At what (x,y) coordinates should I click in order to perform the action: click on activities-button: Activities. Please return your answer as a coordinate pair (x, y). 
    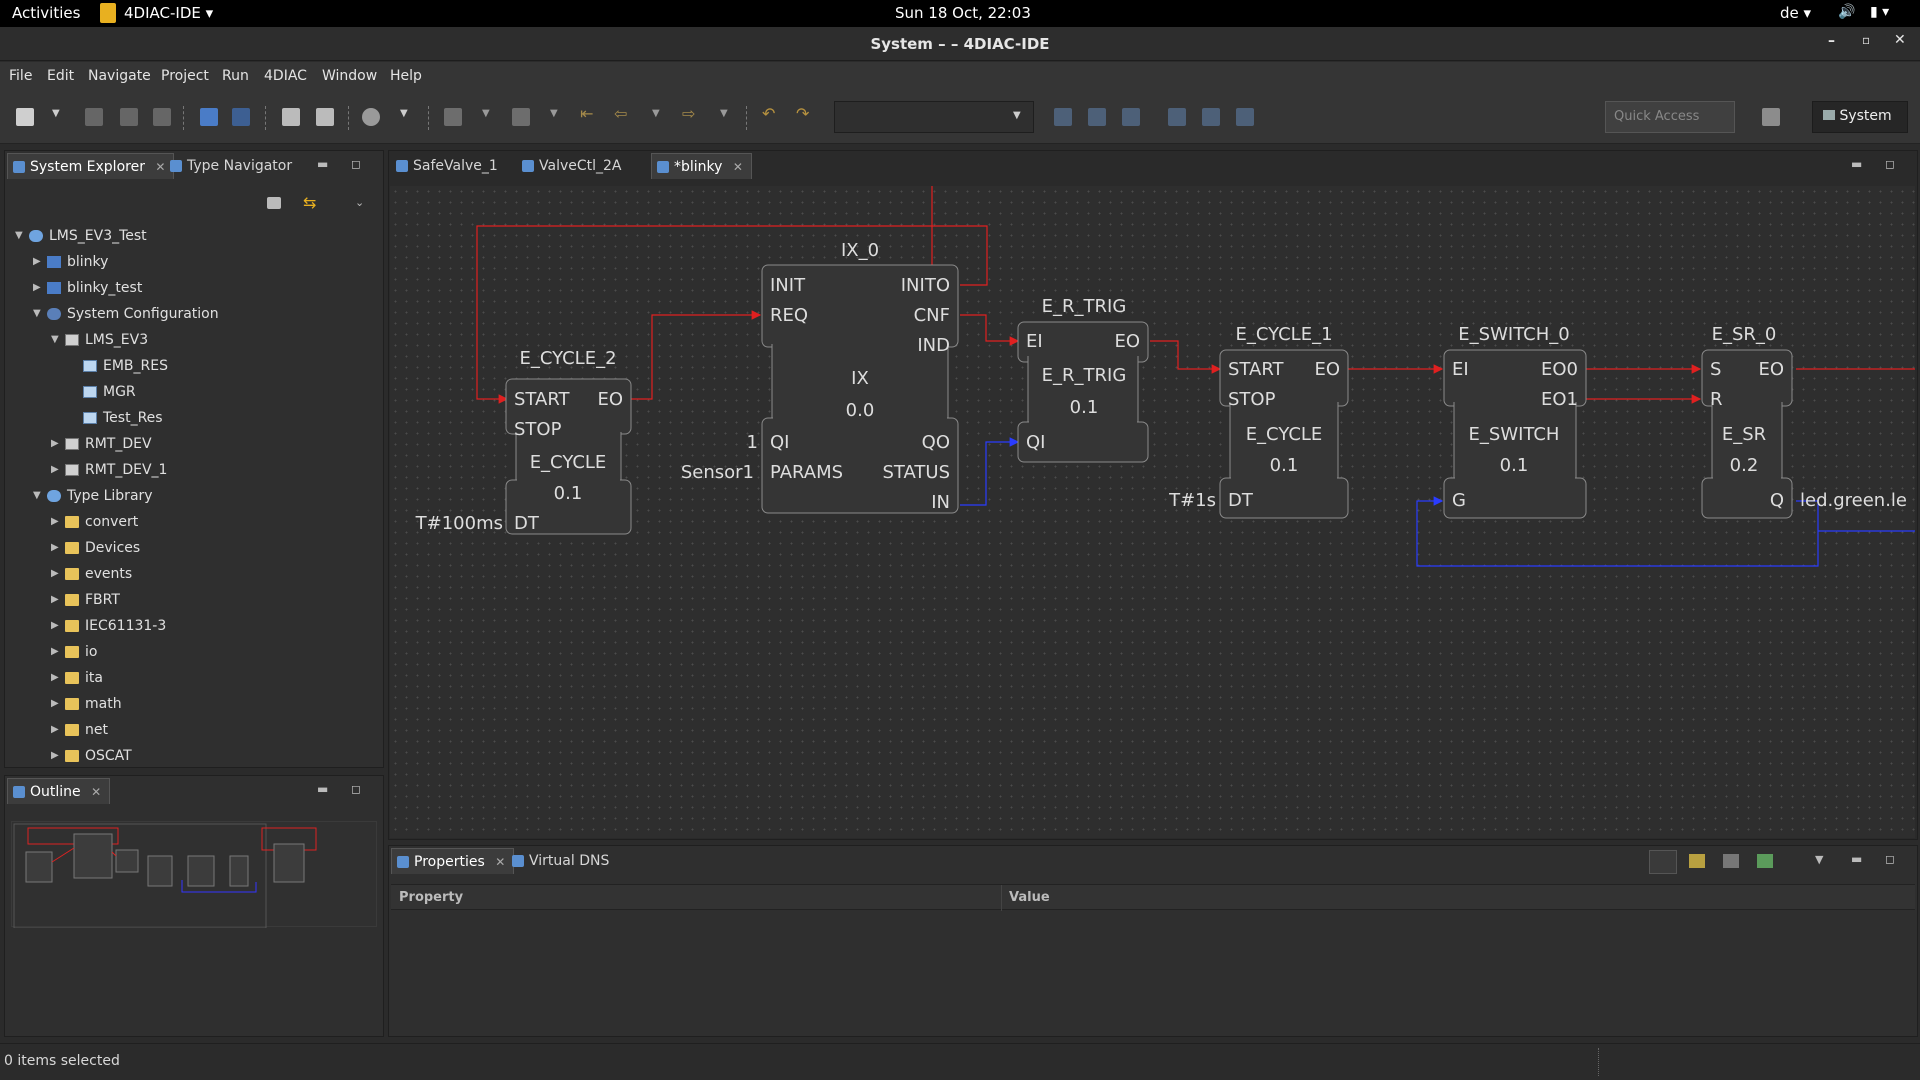
    Looking at the image, I should click on (46, 13).